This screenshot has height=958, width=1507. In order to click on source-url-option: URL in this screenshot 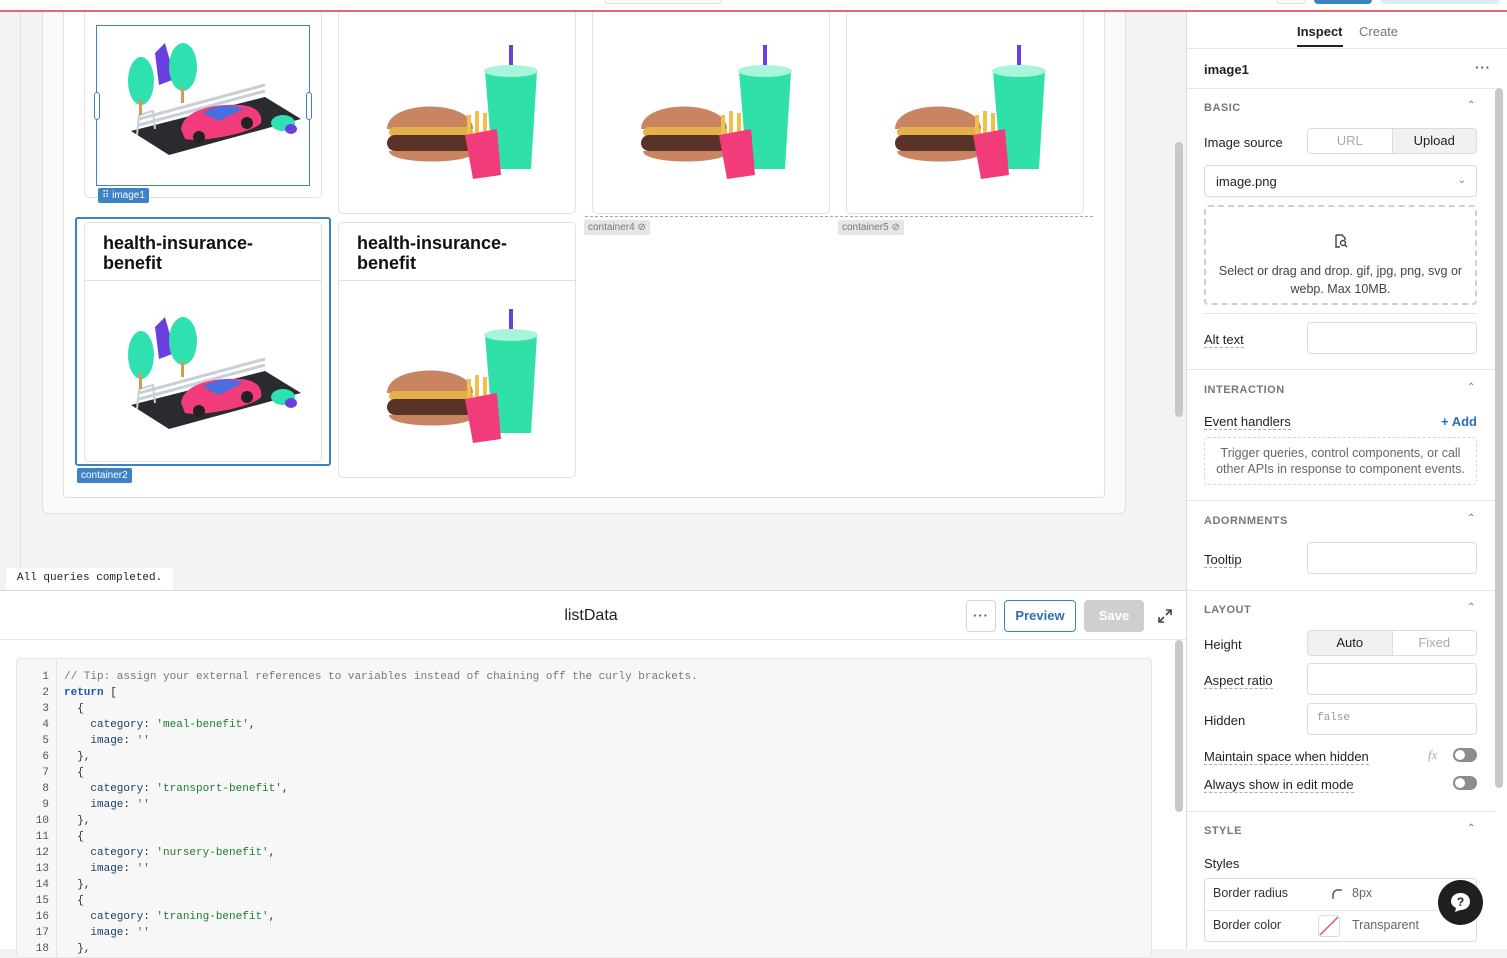, I will do `click(1350, 141)`.